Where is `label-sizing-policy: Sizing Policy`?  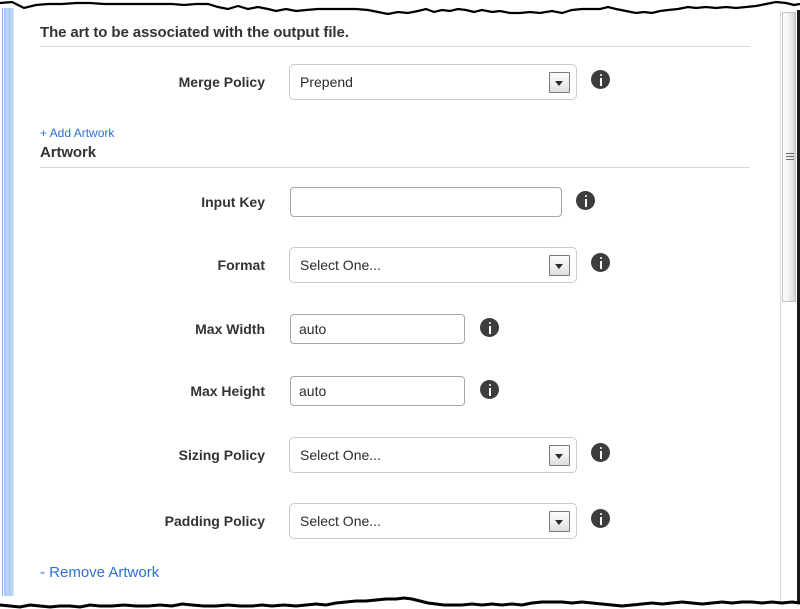 label-sizing-policy: Sizing Policy is located at coordinates (221, 455).